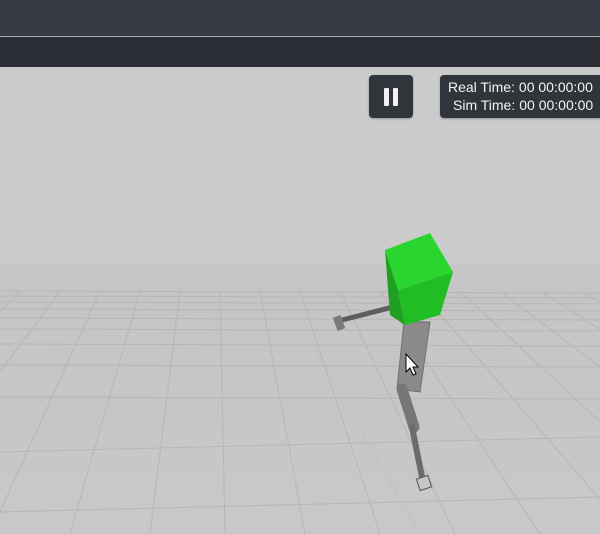 The image size is (600, 534). I want to click on pause-icon, so click(391, 96).